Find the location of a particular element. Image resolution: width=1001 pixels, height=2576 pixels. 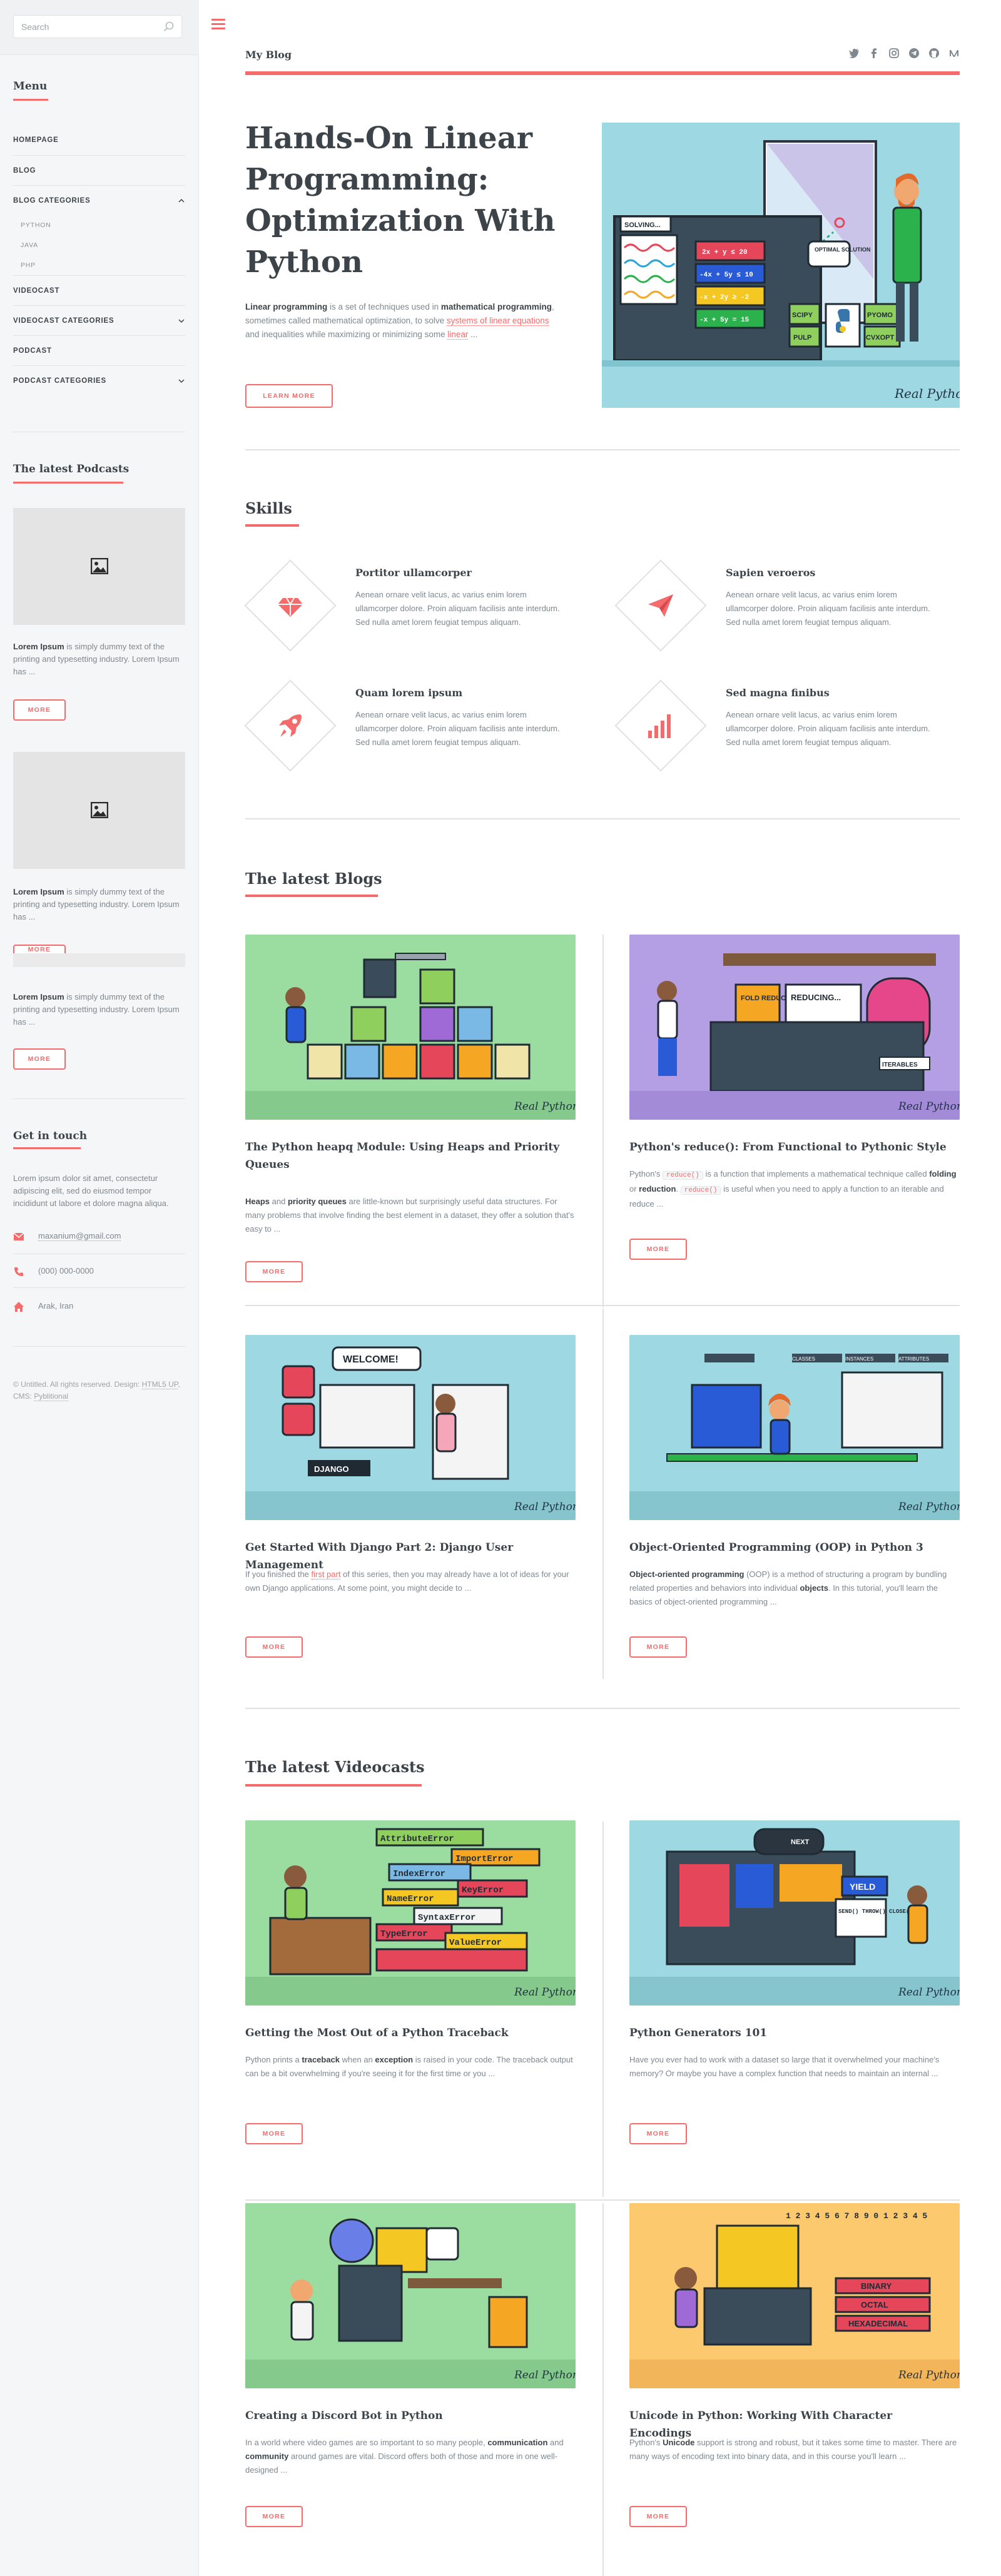

discord-bot-illustration: Real Python is located at coordinates (410, 2295).